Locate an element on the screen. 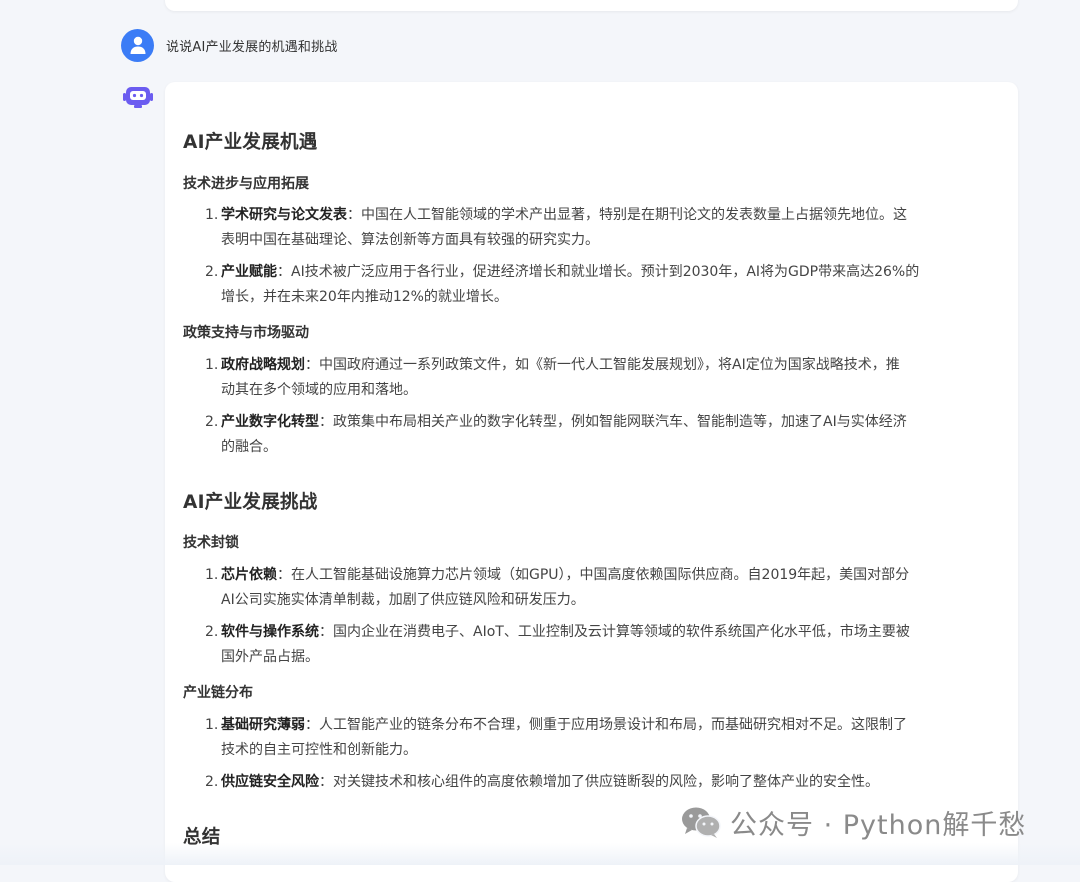  bottom-fade is located at coordinates (540, 854).